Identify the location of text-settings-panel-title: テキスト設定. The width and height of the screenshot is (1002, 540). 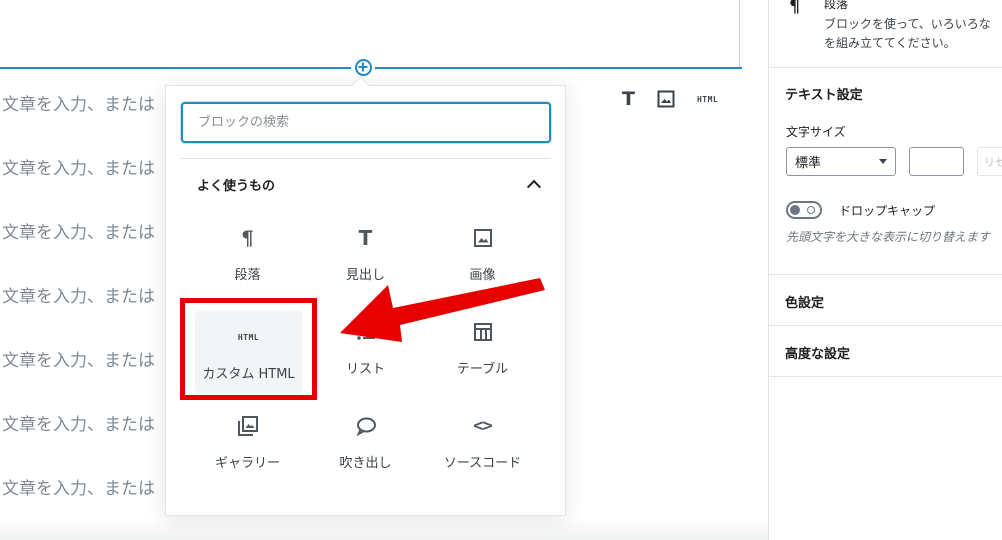
(824, 93).